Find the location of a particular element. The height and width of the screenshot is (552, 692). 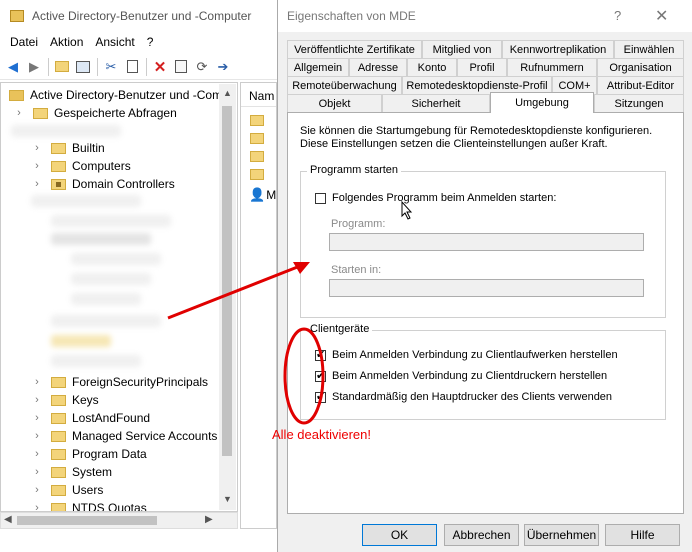

tab-allgemein: Allgemein is located at coordinates (318, 67).